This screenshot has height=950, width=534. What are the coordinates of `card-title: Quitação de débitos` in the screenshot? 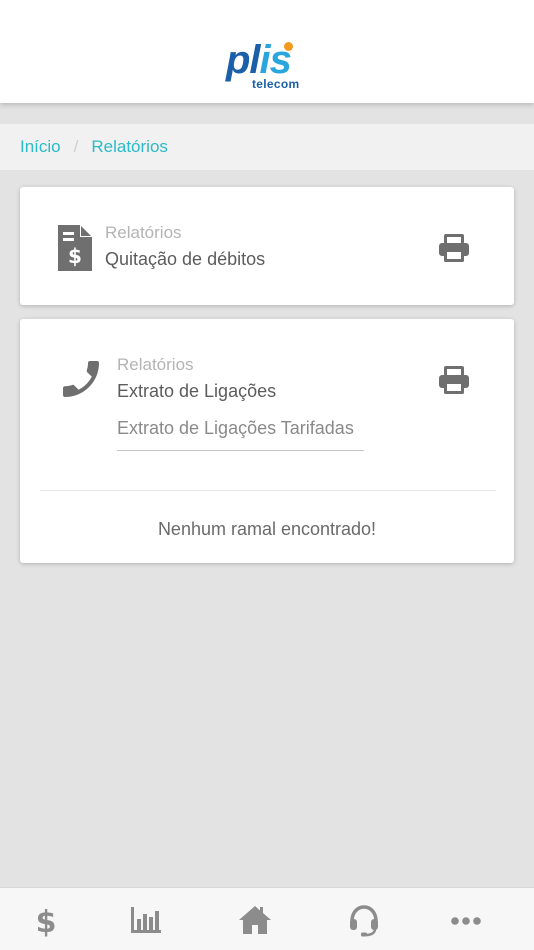 It's located at (185, 259).